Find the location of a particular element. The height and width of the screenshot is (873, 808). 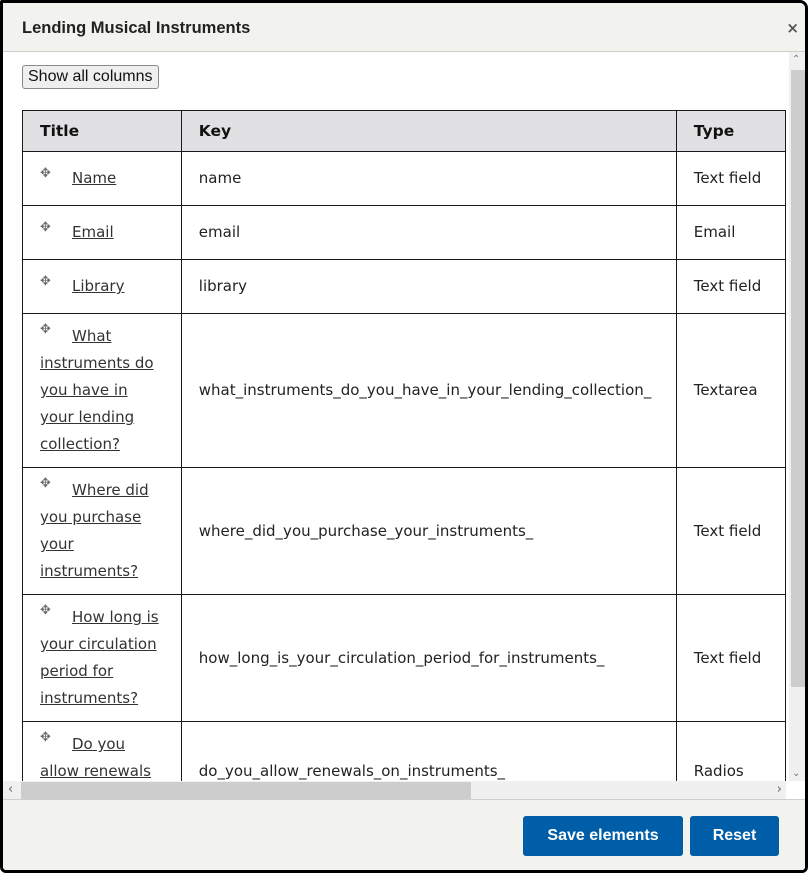

title-cell: ✥ Email is located at coordinates (102, 232).